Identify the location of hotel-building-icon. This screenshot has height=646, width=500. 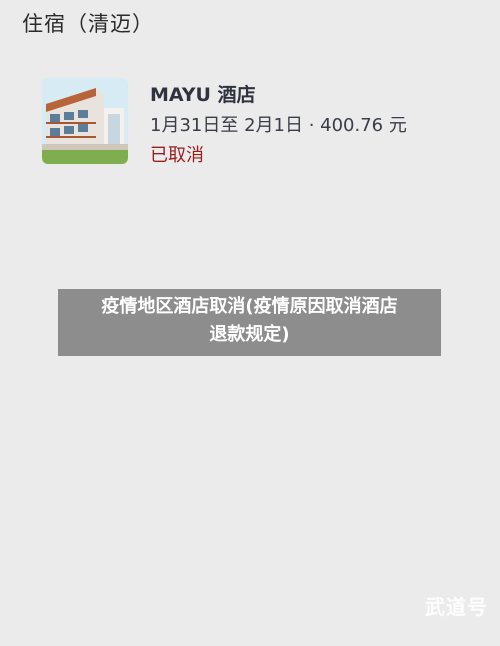
(85, 121).